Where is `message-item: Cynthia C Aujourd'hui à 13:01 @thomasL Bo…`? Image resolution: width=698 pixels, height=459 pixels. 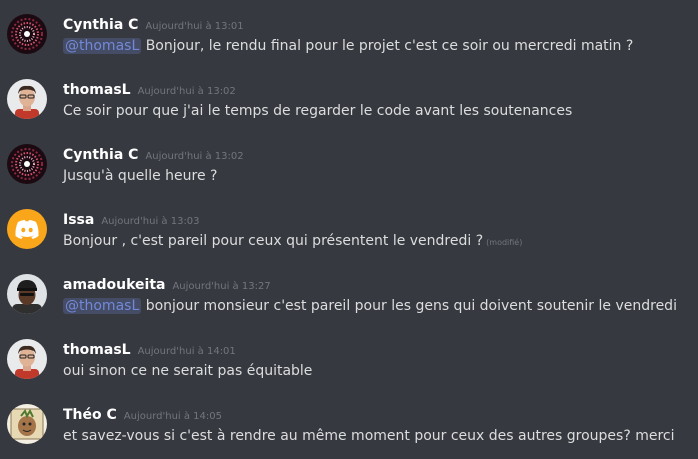
message-item: Cynthia C Aujourd'hui à 13:01 @thomasL Bo… is located at coordinates (349, 45).